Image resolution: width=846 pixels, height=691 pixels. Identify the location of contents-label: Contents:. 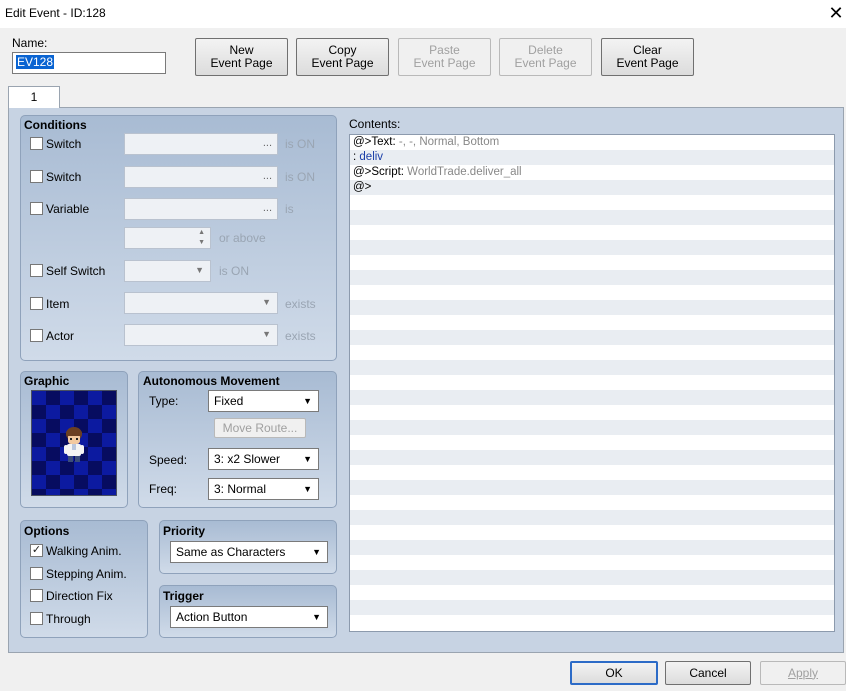
(375, 124).